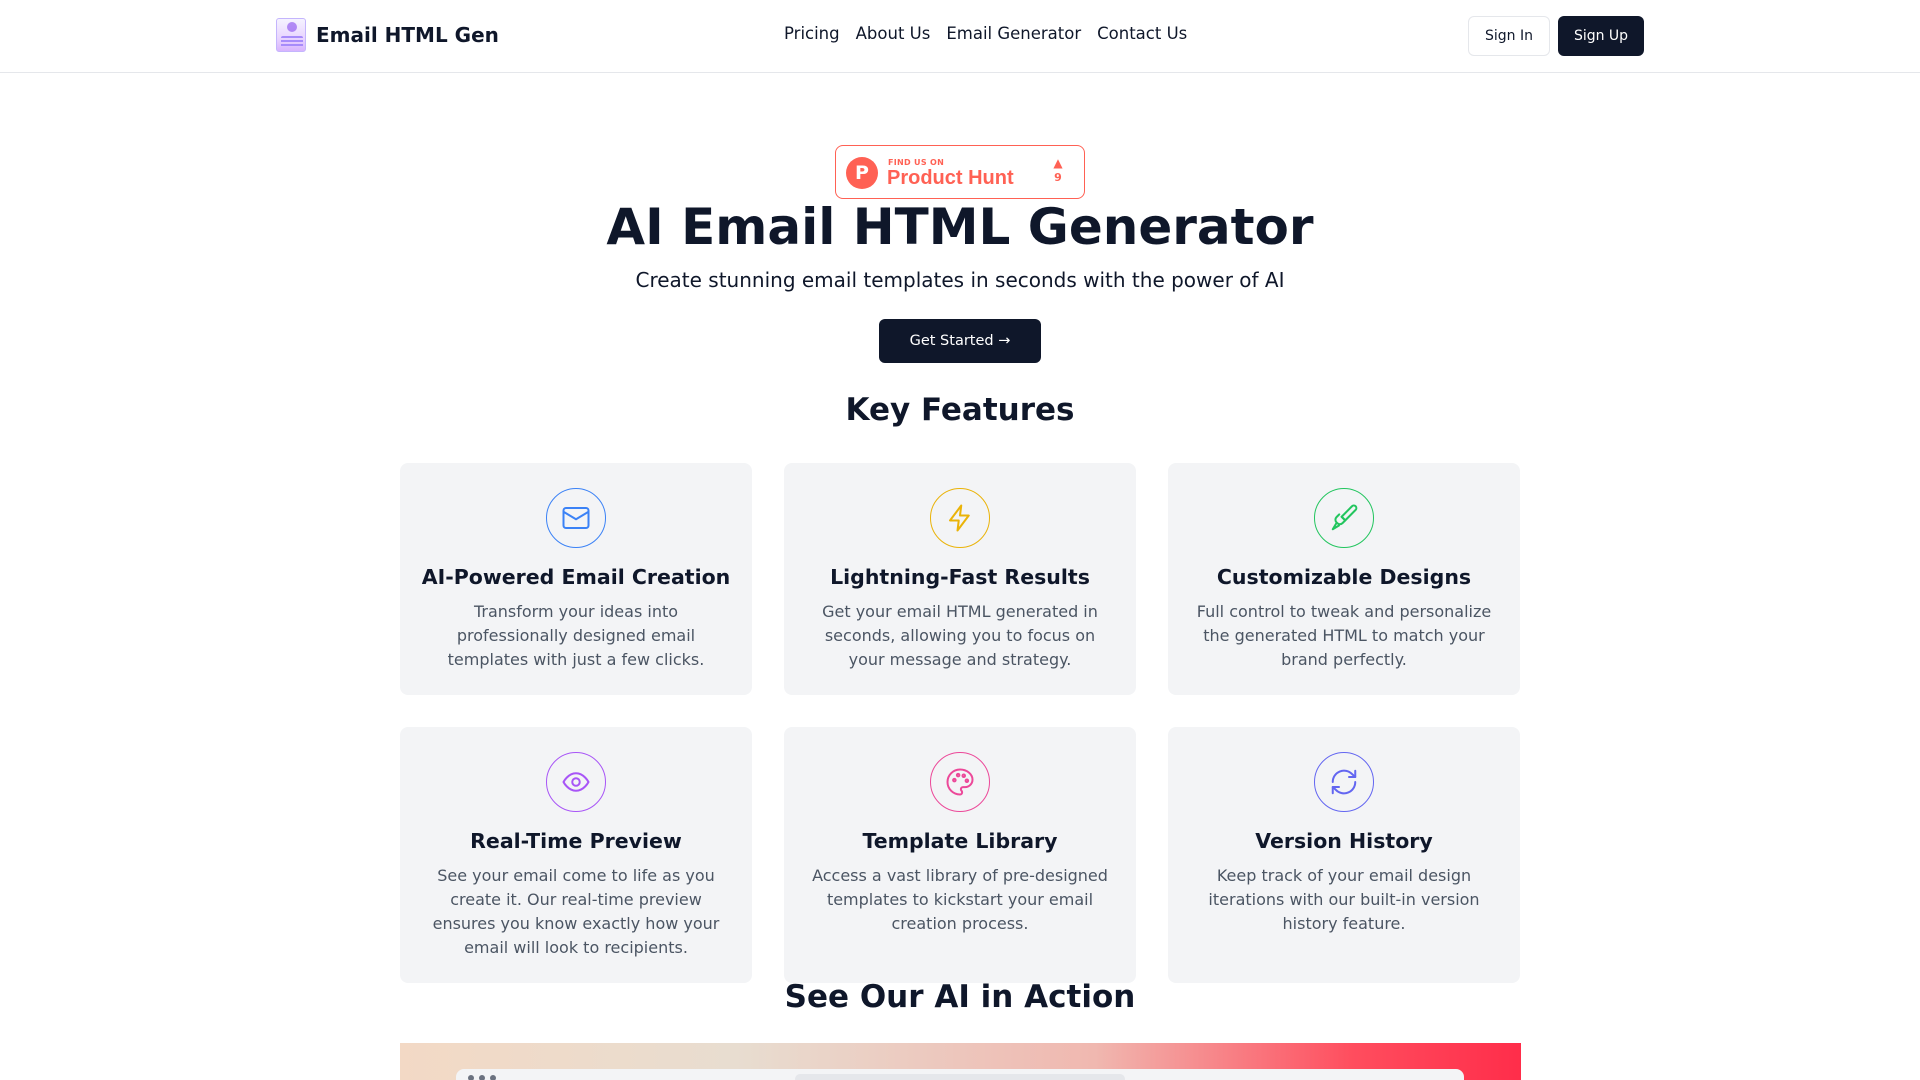 The image size is (1920, 1080). I want to click on feature-title: AI-Powered Email Creation, so click(576, 577).